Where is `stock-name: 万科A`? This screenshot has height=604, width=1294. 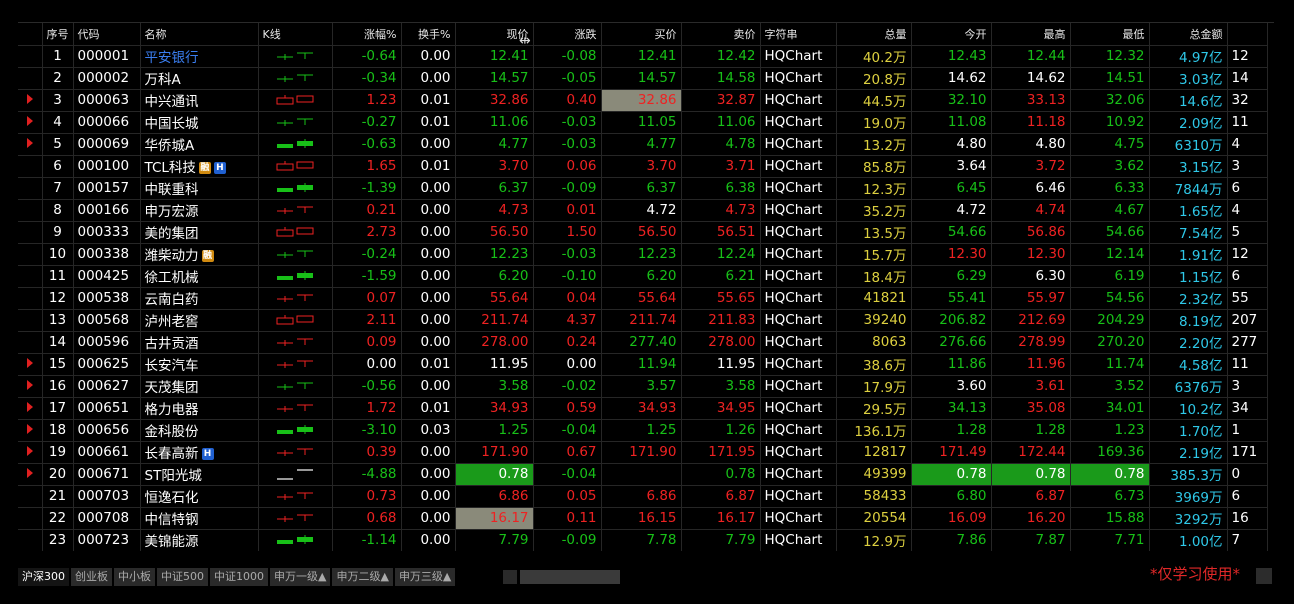
stock-name: 万科A is located at coordinates (199, 78).